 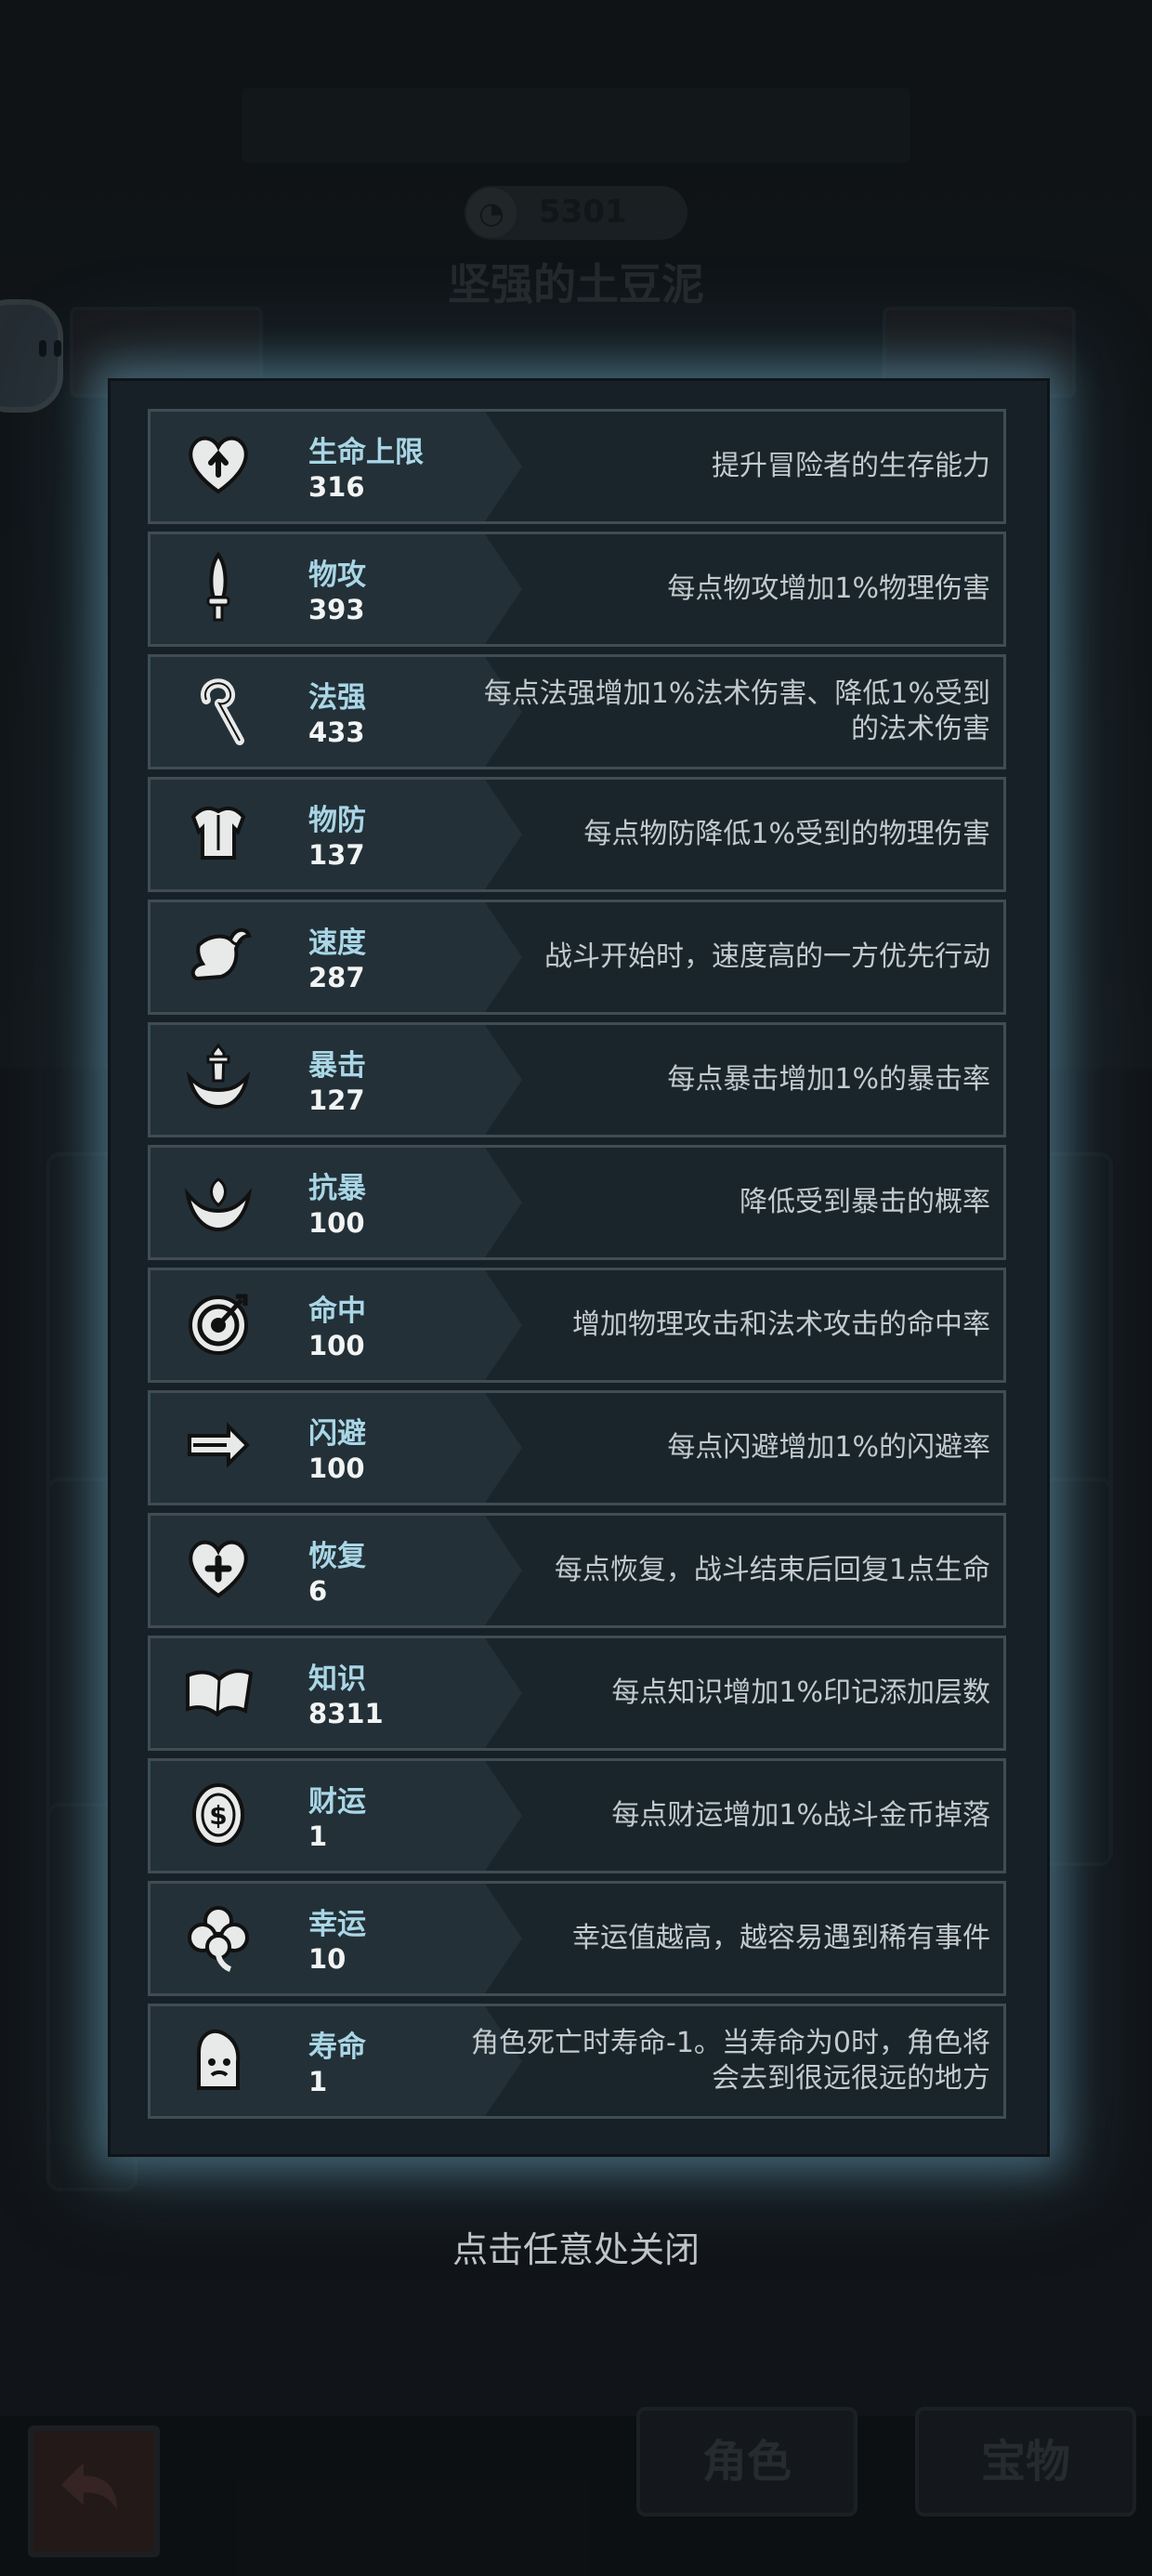 I want to click on stat-name: 命中, so click(x=337, y=1311).